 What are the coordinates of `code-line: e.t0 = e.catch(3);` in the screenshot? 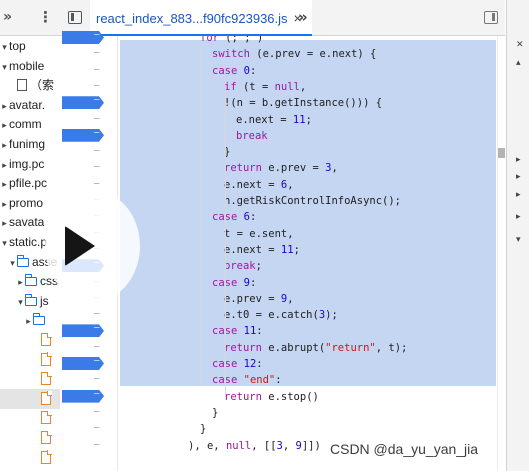 It's located at (281, 315).